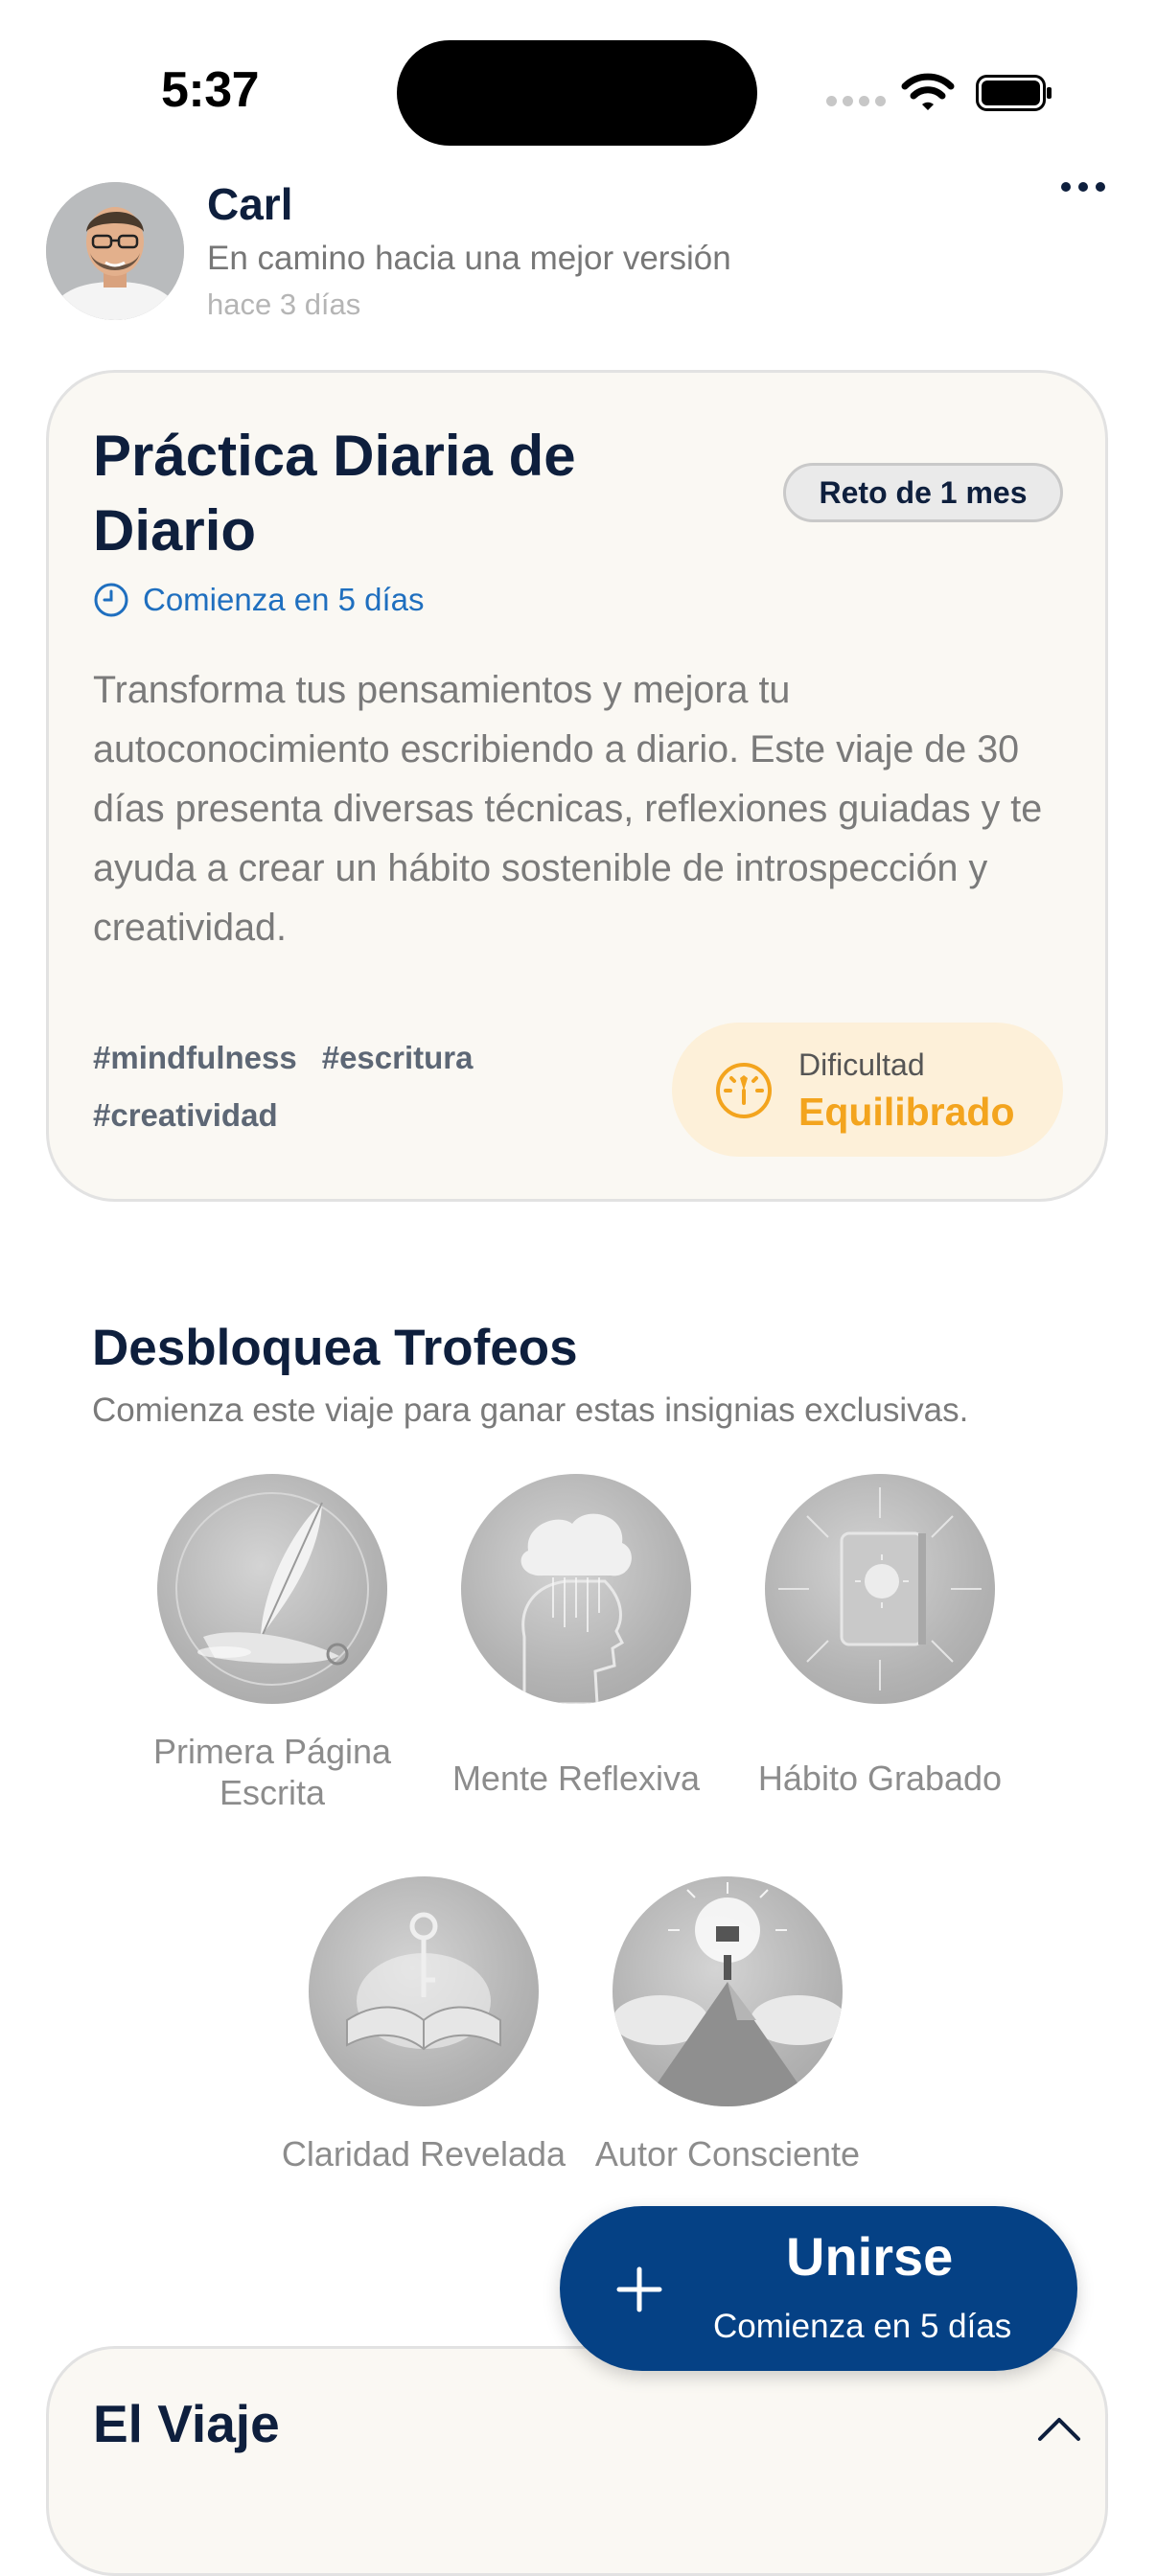 The width and height of the screenshot is (1156, 2576). What do you see at coordinates (727, 2154) in the screenshot?
I see `trophy-label: Autor Consciente` at bounding box center [727, 2154].